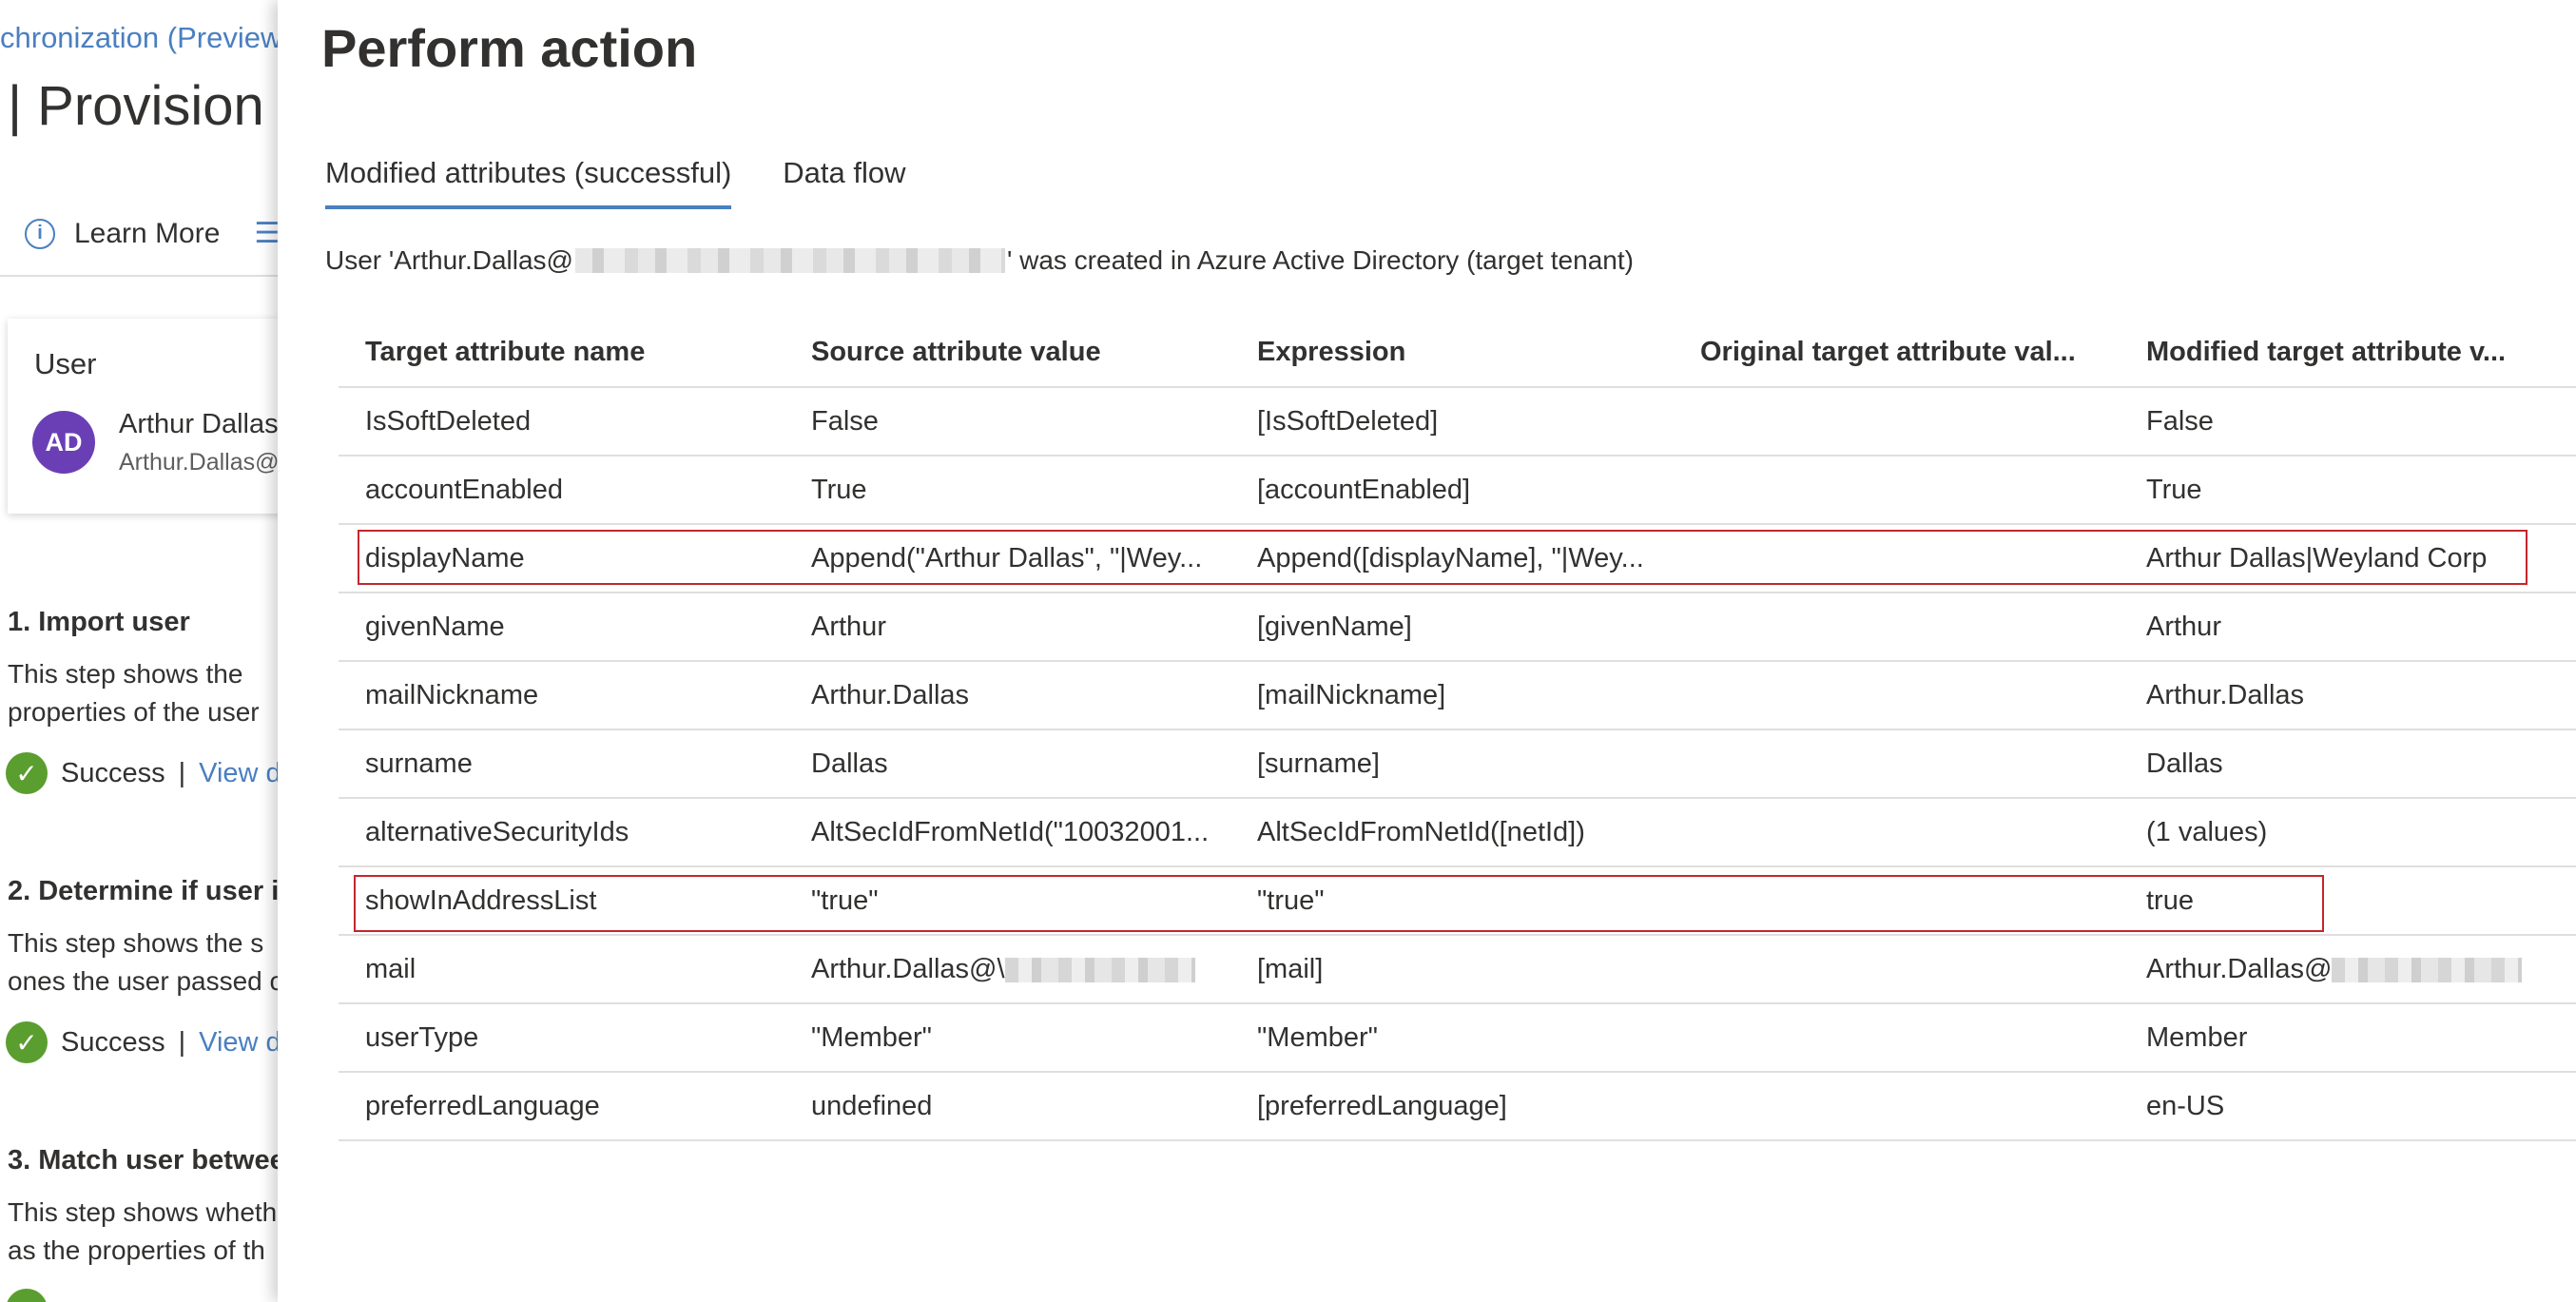 Image resolution: width=2576 pixels, height=1302 pixels. I want to click on cell-source-value: Arthur, so click(1007, 628).